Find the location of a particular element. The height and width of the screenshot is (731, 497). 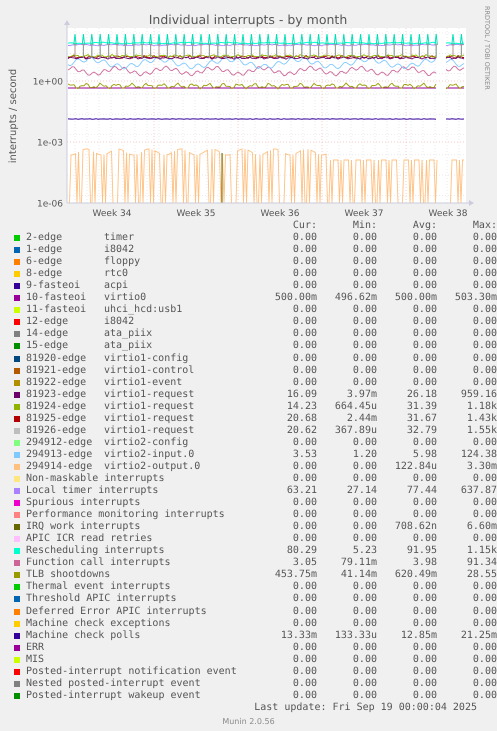

series-name: 1-edge is located at coordinates (45, 250).